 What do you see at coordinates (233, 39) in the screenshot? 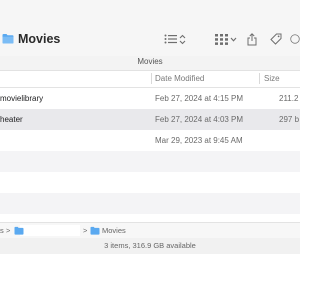
I see `chevron-down-icon` at bounding box center [233, 39].